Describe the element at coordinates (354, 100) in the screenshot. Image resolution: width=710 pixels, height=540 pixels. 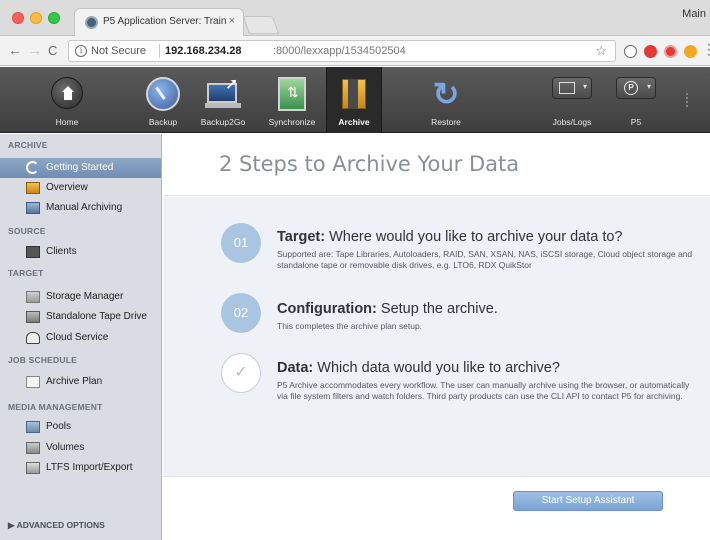
I see `toolbar-archive-button: Archive` at that location.